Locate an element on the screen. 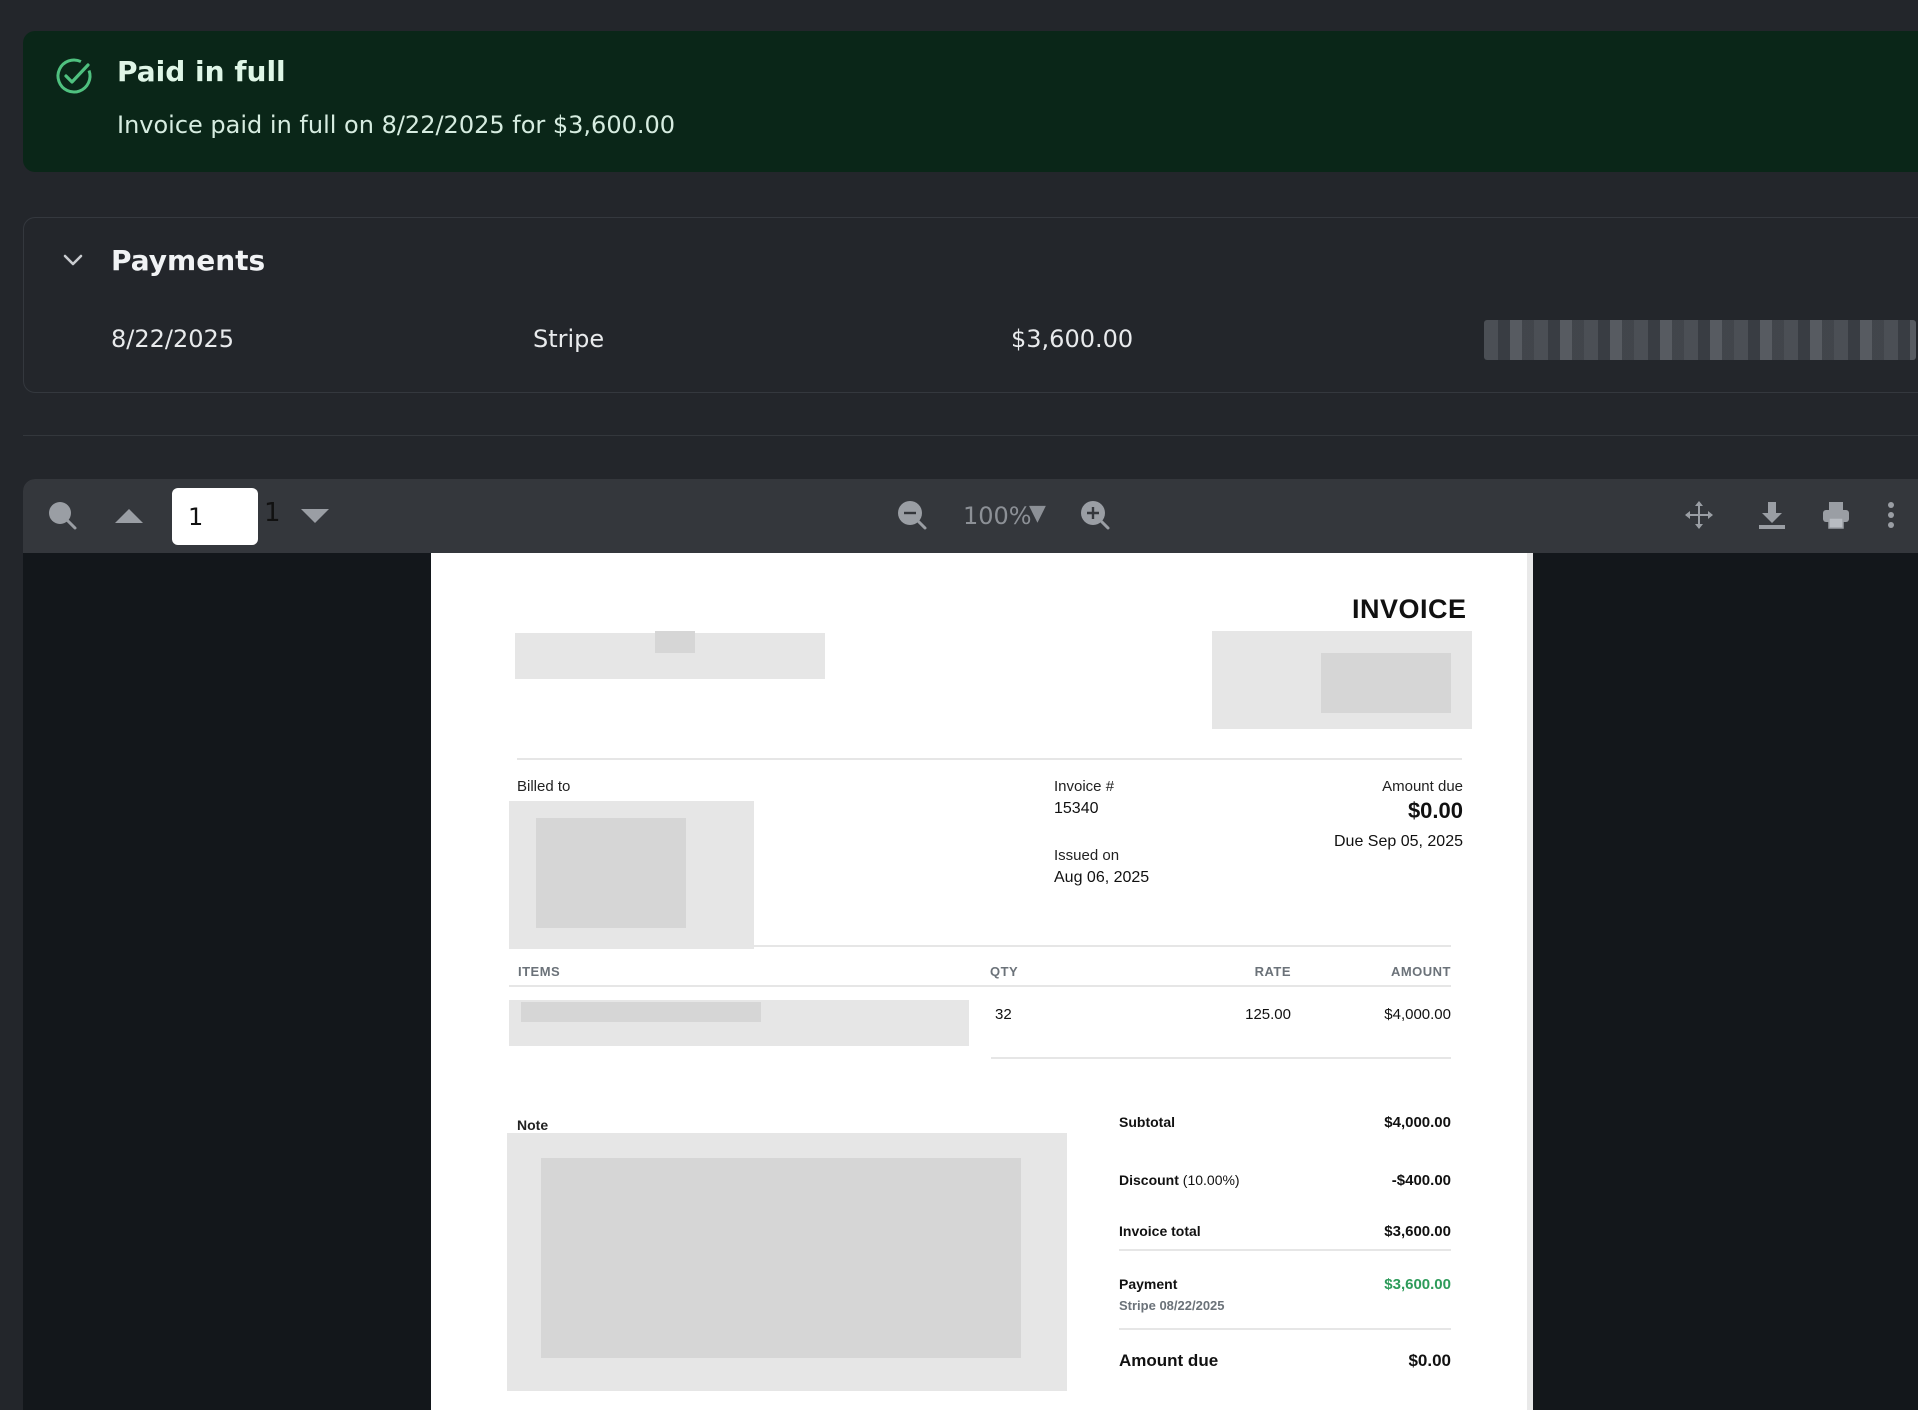 This screenshot has height=1410, width=1918. note-label: Note is located at coordinates (533, 1125).